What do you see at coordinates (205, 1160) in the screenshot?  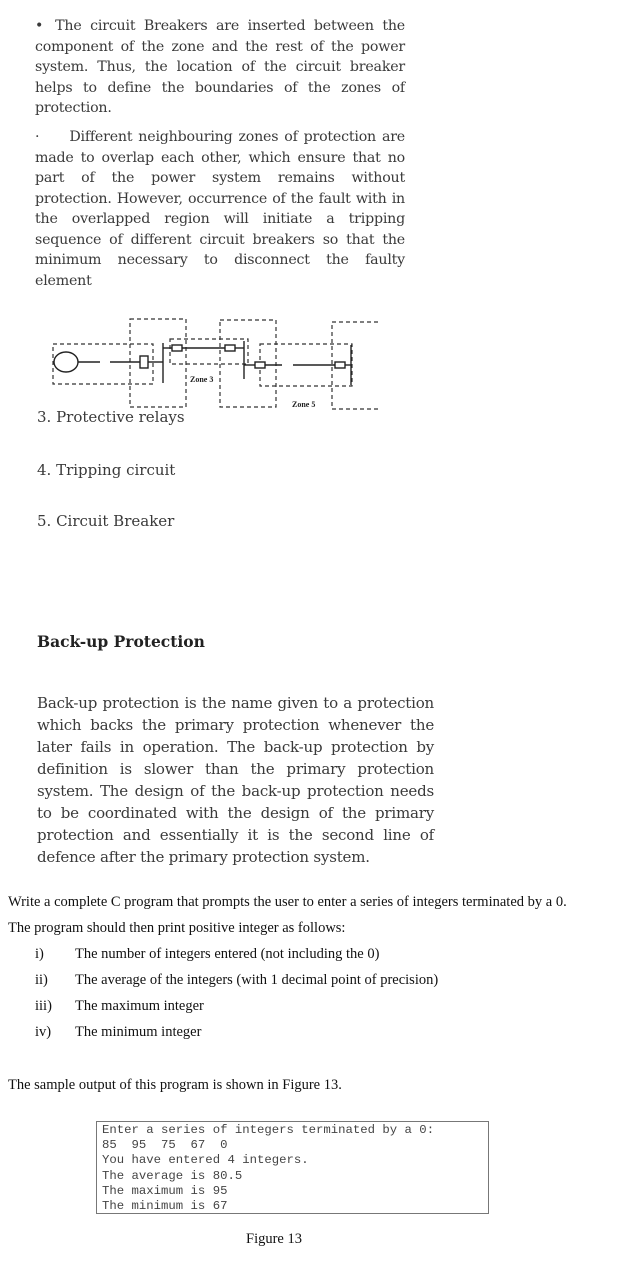 I see `output-line: You have entered 4 integers.` at bounding box center [205, 1160].